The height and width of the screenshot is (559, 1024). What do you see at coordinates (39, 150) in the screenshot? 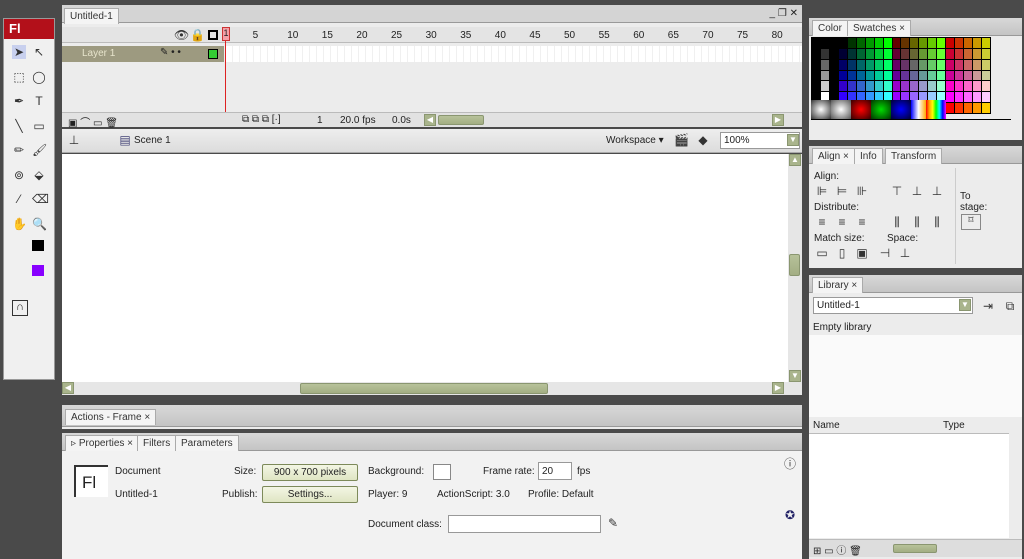
I see `brush-tool-icon: 🖌` at bounding box center [39, 150].